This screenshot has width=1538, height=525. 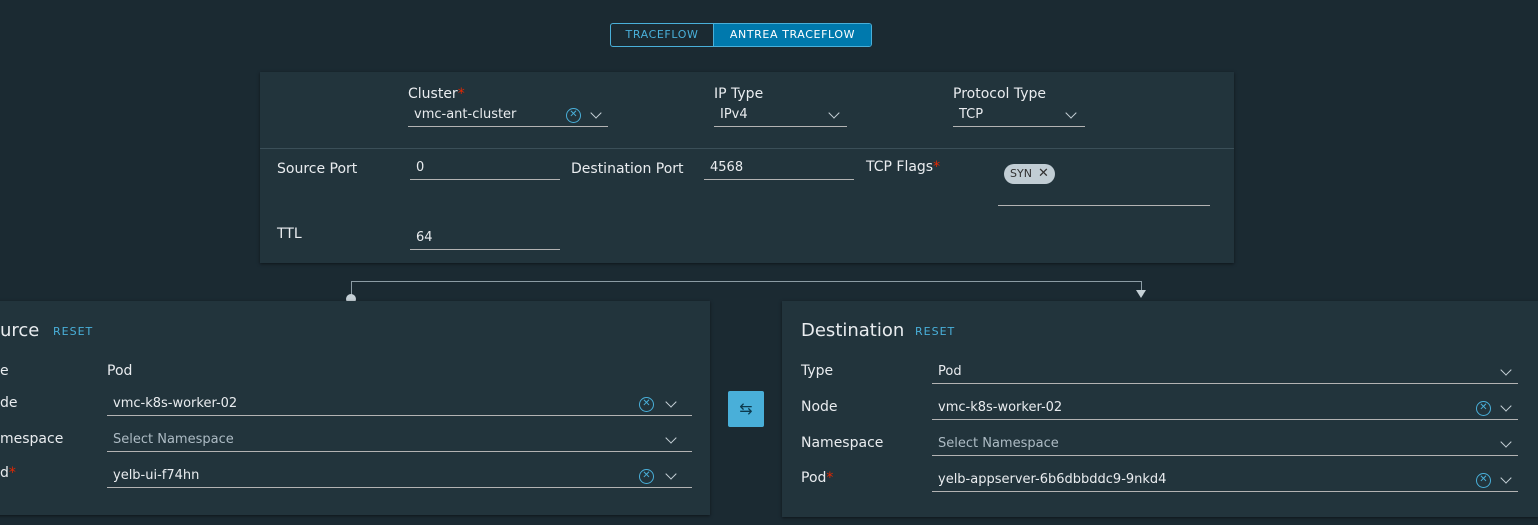 I want to click on source-namespace-placeholder: Select Namespace, so click(x=173, y=439).